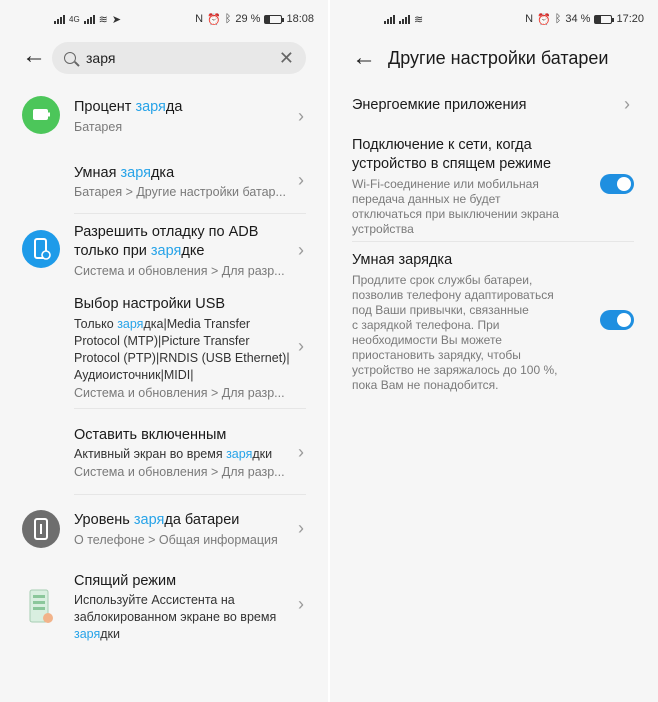 The width and height of the screenshot is (658, 702). What do you see at coordinates (300, 19) in the screenshot?
I see `clock: 18:08` at bounding box center [300, 19].